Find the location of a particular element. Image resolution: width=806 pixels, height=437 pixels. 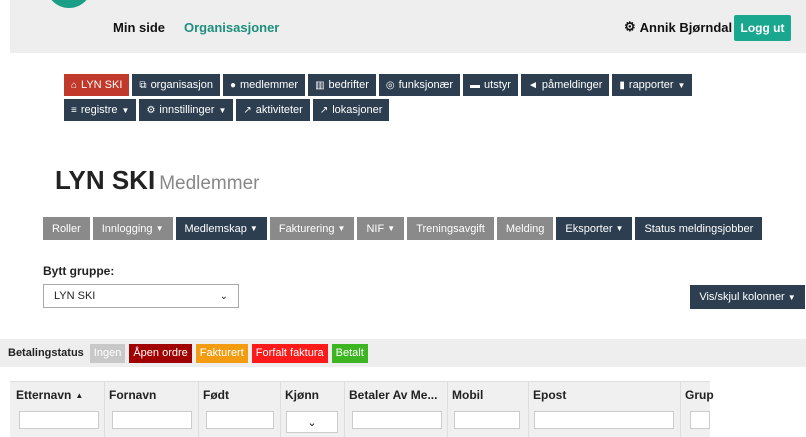

users-icon: ● is located at coordinates (232, 85).